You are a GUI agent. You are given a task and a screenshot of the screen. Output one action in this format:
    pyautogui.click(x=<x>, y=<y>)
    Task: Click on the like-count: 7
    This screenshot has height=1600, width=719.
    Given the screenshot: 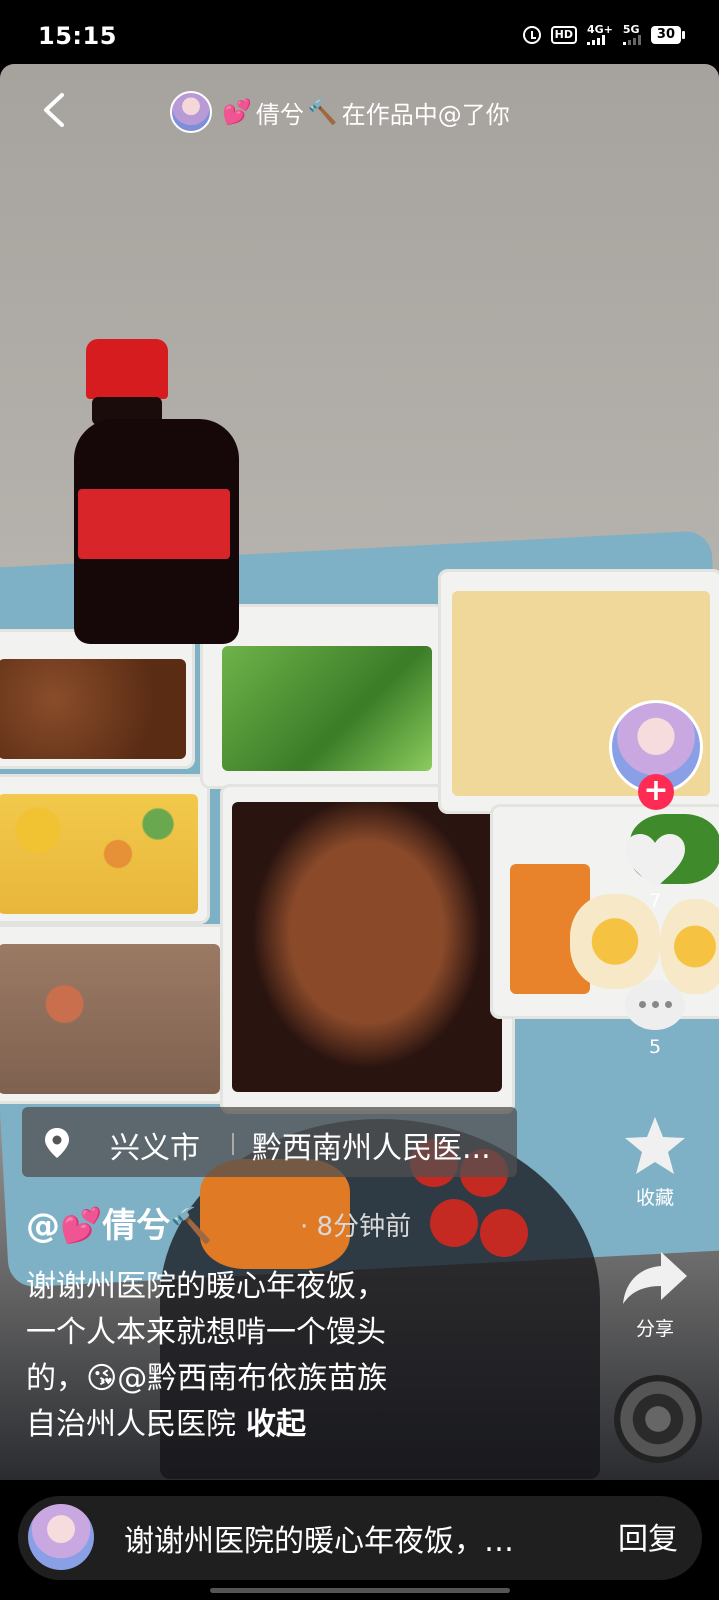 What is the action you would take?
    pyautogui.click(x=655, y=901)
    